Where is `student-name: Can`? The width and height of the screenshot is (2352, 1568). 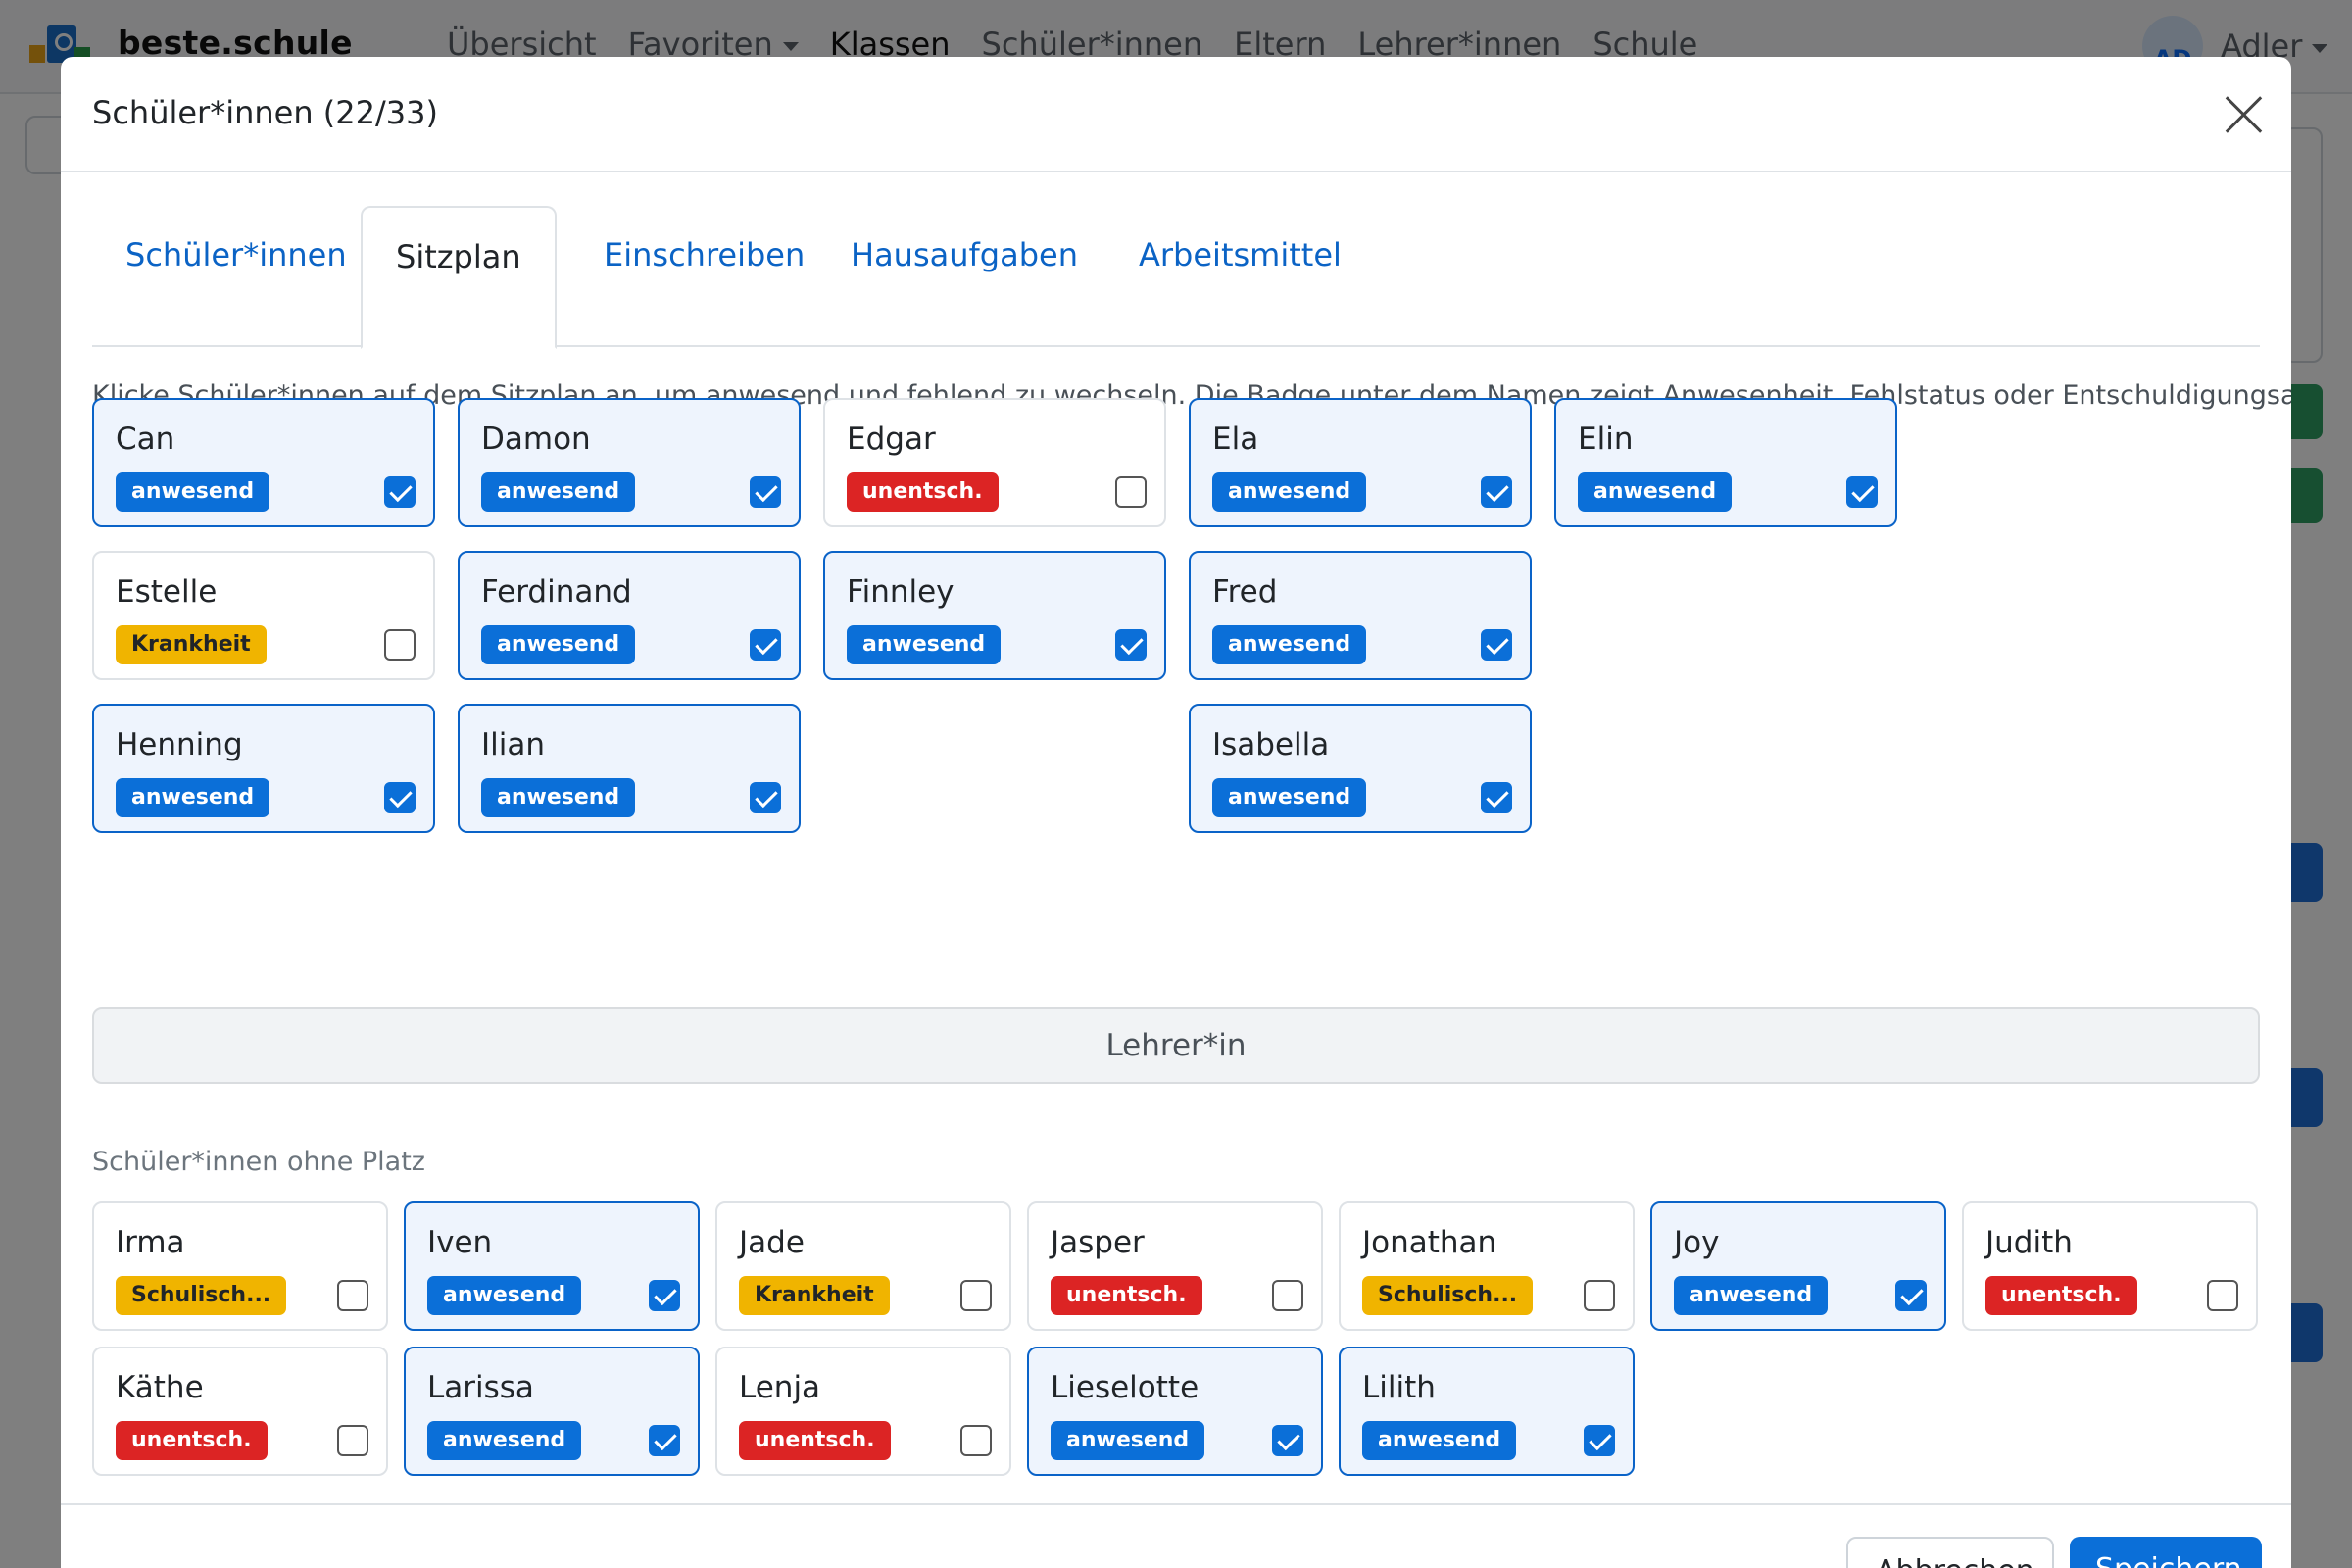
student-name: Can is located at coordinates (145, 439).